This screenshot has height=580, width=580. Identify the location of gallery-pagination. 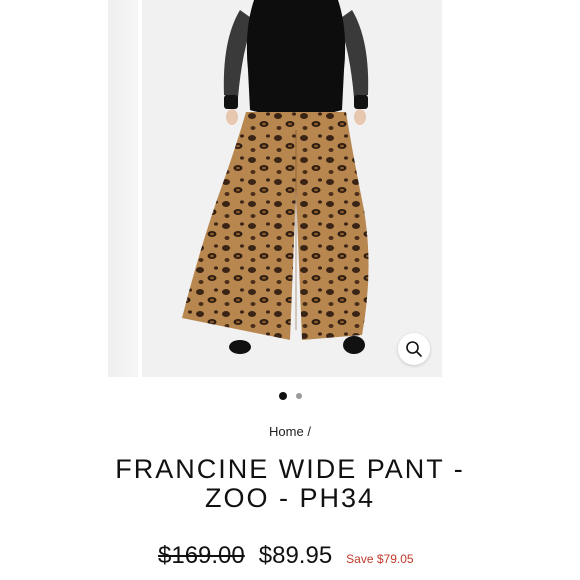
(290, 396).